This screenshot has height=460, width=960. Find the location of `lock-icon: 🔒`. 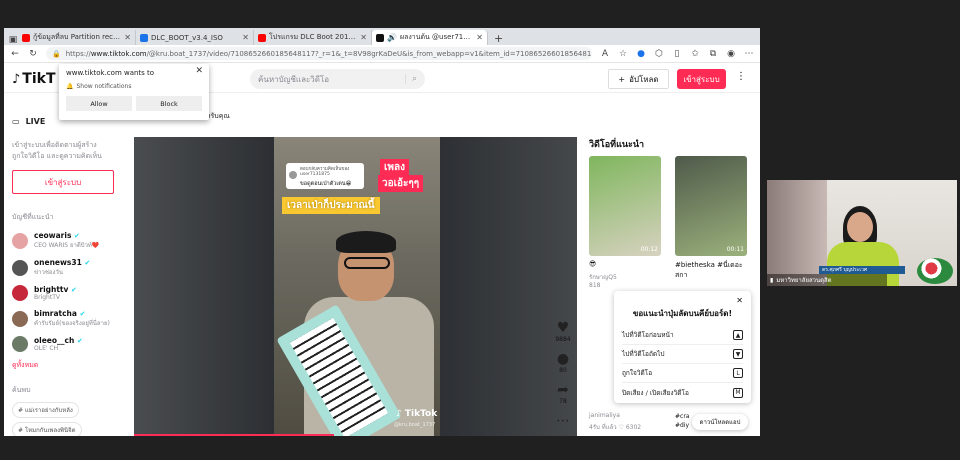

lock-icon: 🔒 is located at coordinates (56, 54).